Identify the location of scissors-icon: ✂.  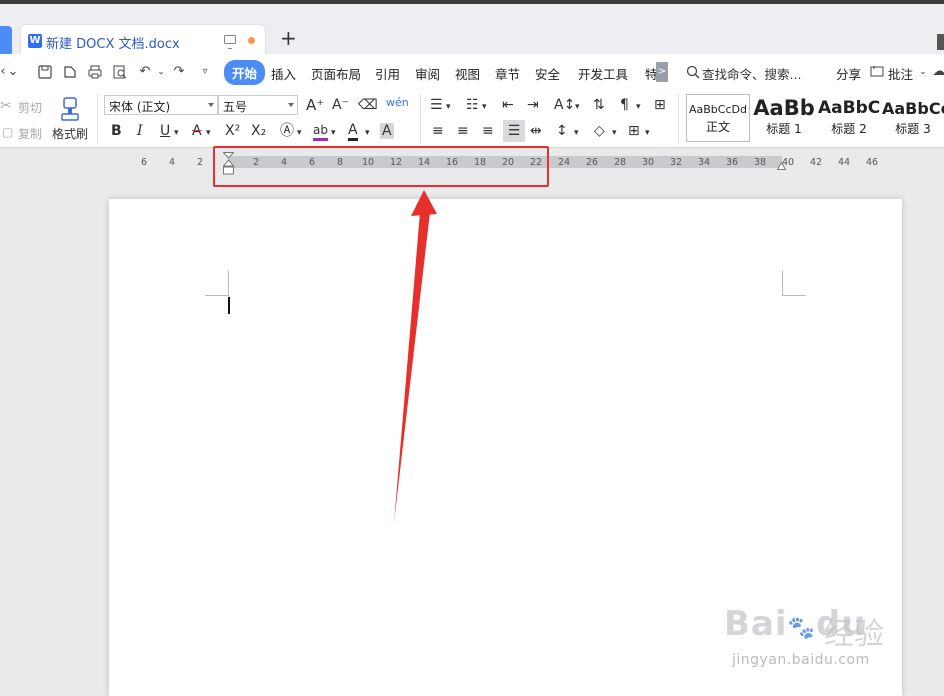
(6, 106).